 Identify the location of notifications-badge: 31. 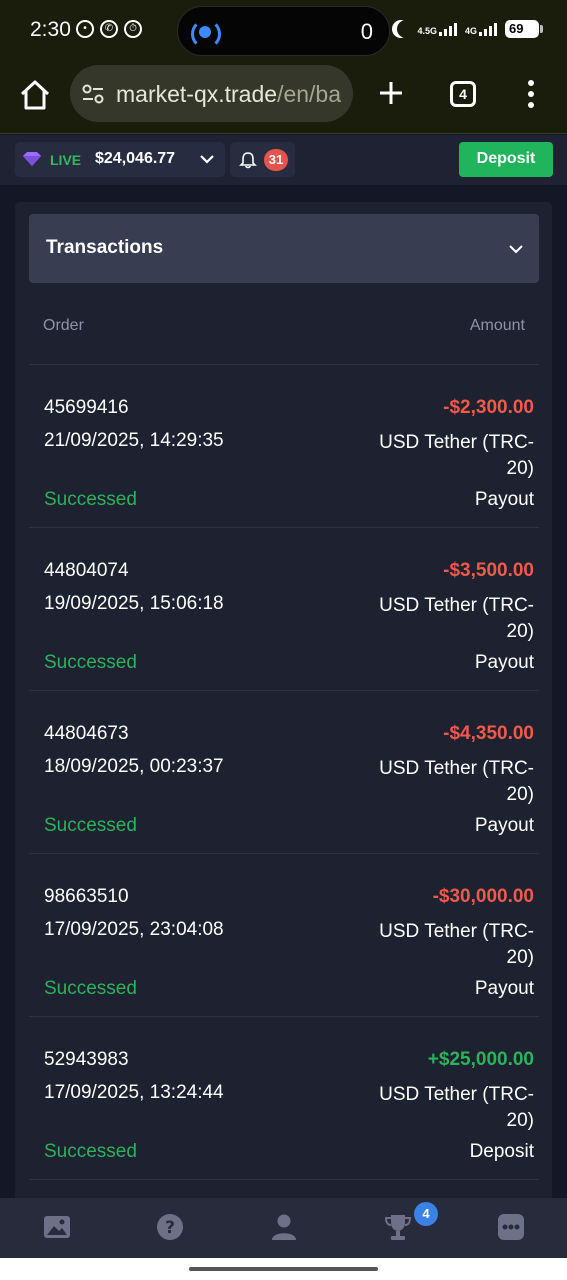
(276, 160).